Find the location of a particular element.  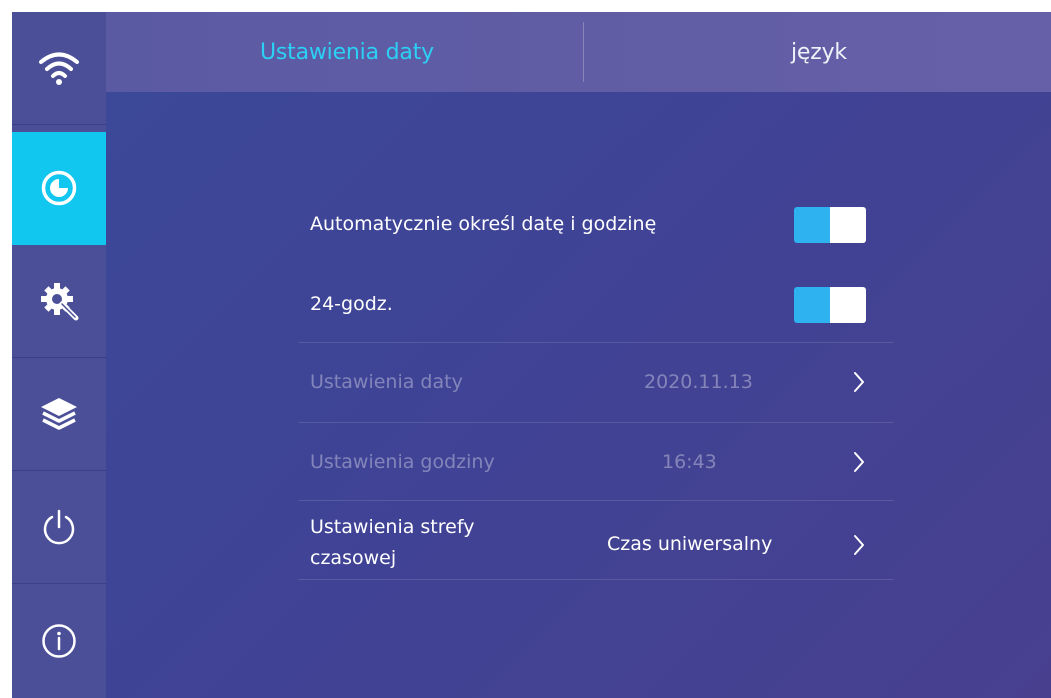

format-24h-toggle is located at coordinates (830, 305).